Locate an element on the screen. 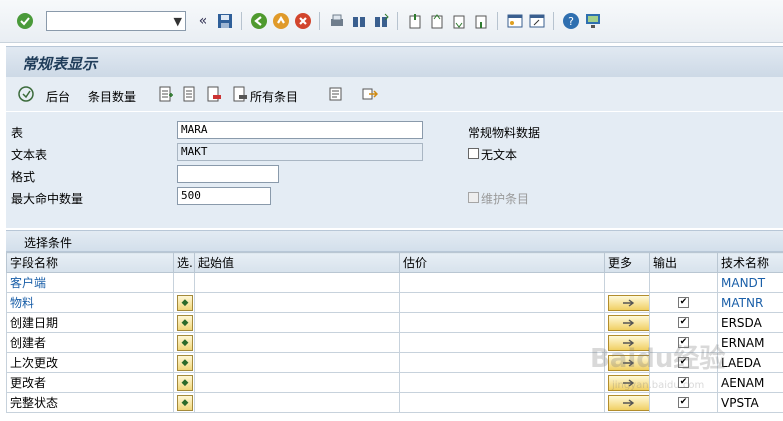 The height and width of the screenshot is (421, 783). text-table-field: MAKT is located at coordinates (300, 152).